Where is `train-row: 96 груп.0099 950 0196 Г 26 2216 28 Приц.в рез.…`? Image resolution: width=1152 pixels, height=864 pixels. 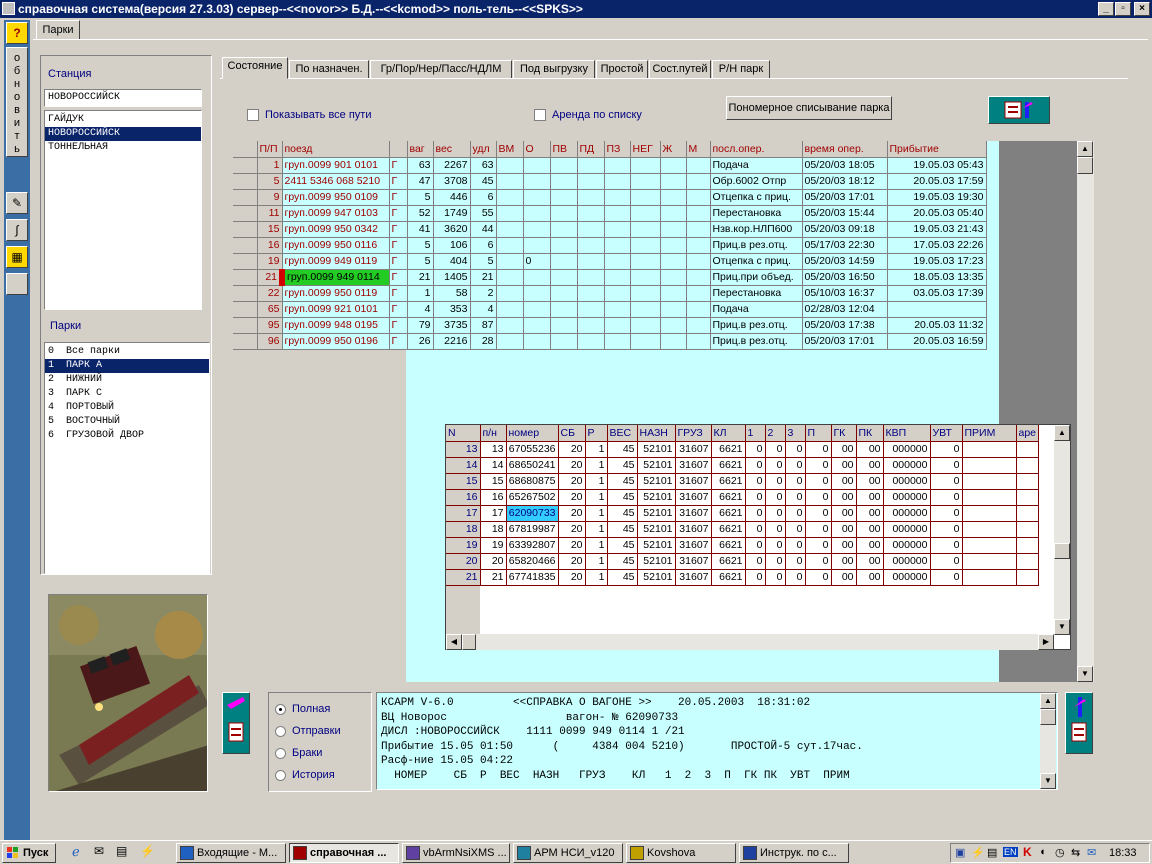 train-row: 96 груп.0099 950 0196 Г 26 2216 28 Приц.в рез.… is located at coordinates (610, 341).